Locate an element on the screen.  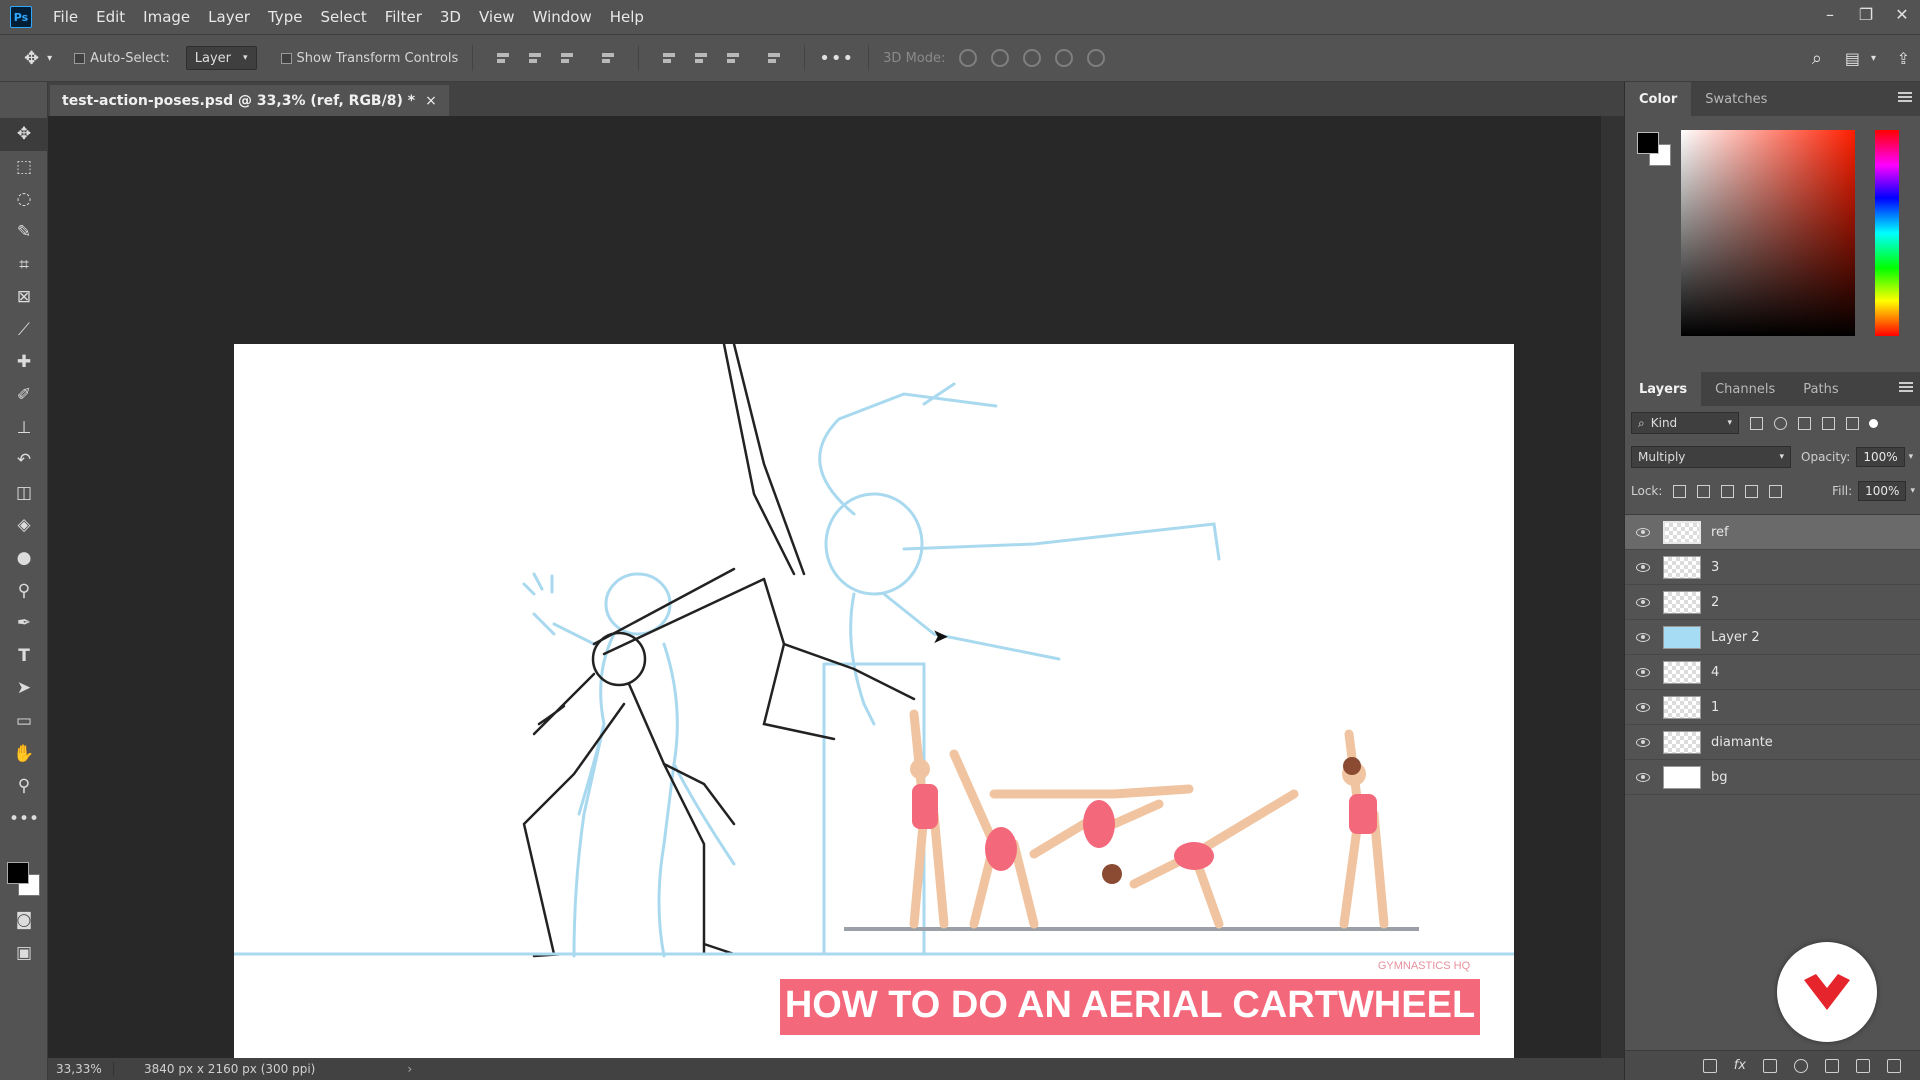
pen-tool-icon: ✒ is located at coordinates (24, 623).